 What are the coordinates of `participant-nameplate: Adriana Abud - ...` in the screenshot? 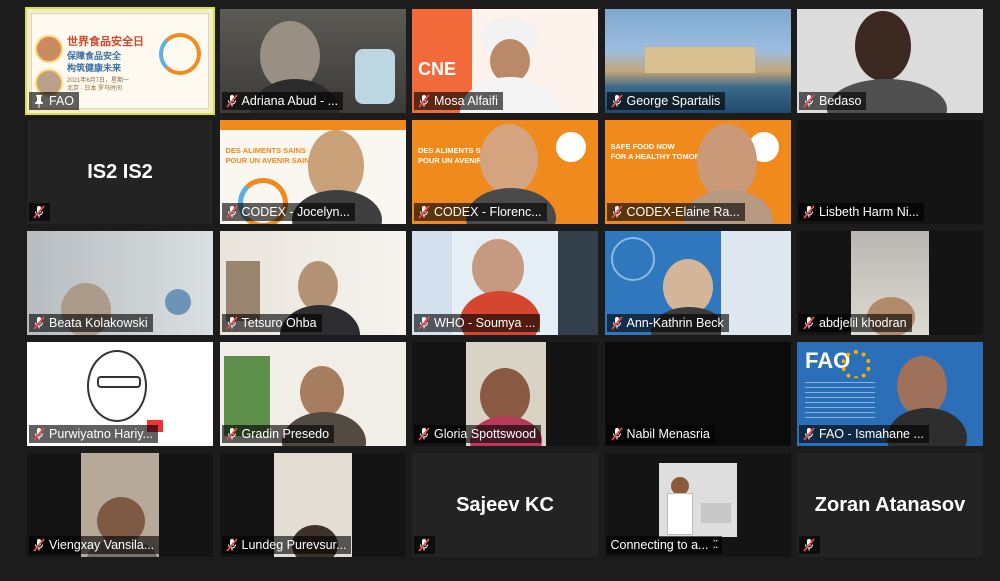 It's located at (282, 101).